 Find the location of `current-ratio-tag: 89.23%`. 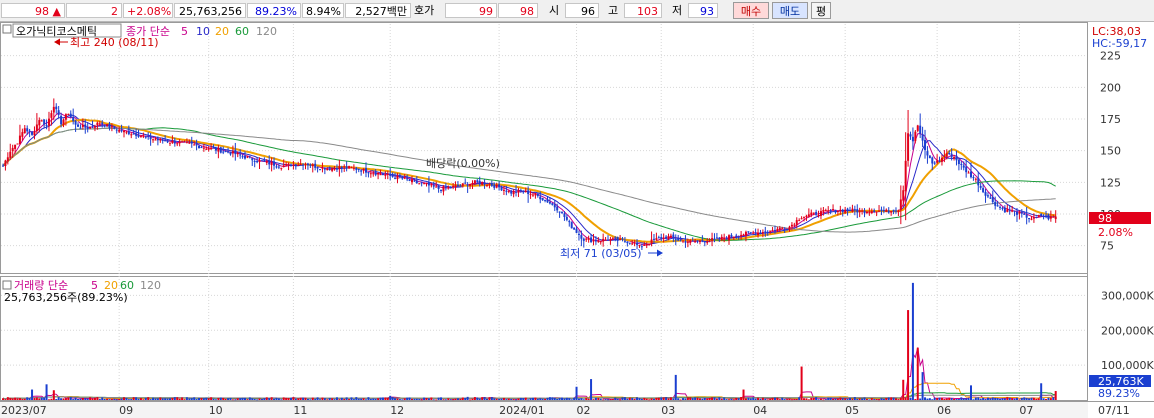

current-ratio-tag: 89.23% is located at coordinates (1119, 393).